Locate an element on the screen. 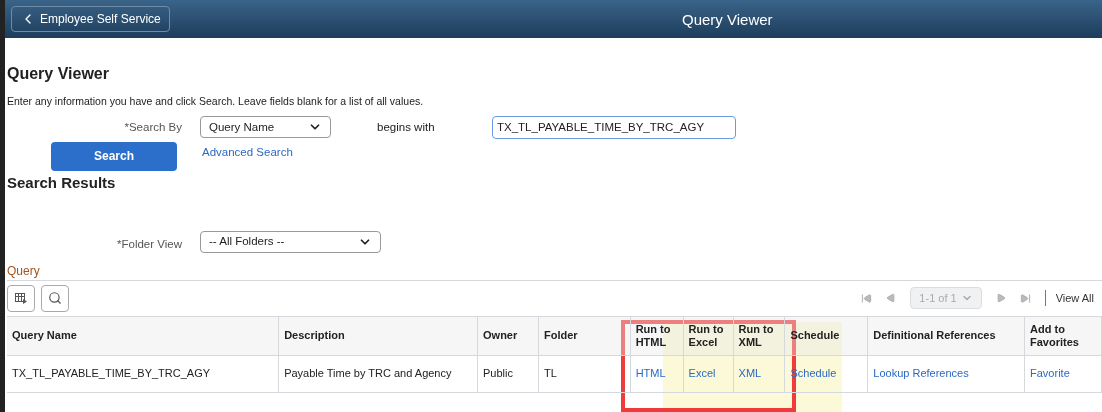  grid-settings-button is located at coordinates (21, 298).